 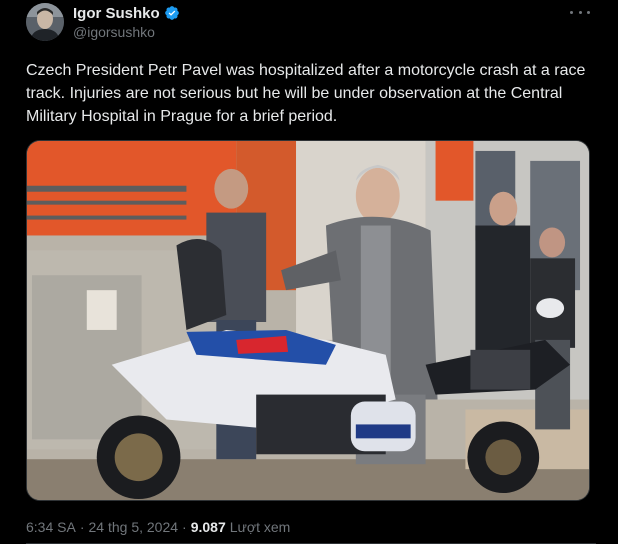 What do you see at coordinates (260, 527) in the screenshot?
I see `views-label: Lượt xem` at bounding box center [260, 527].